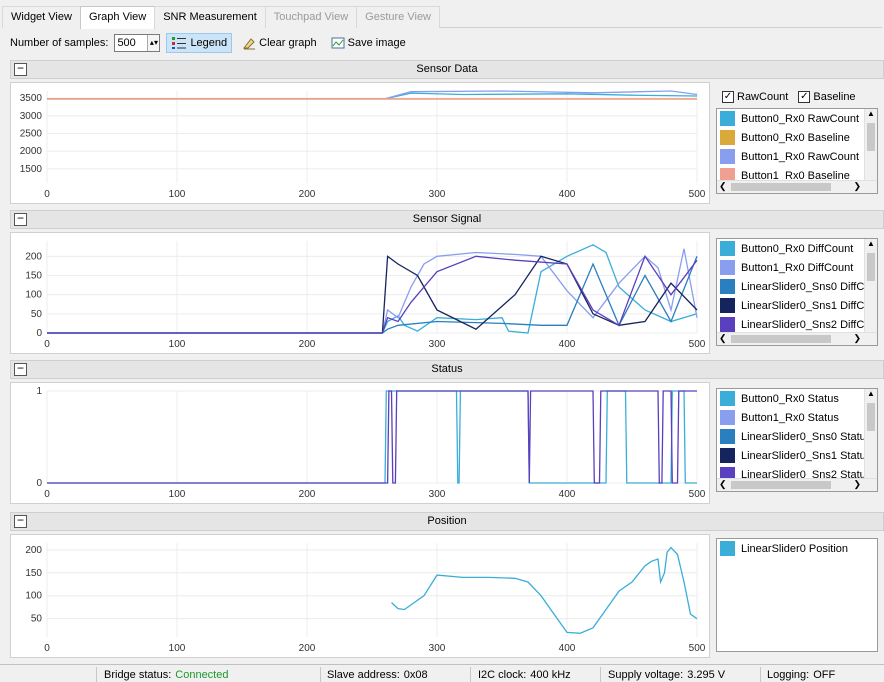  I want to click on legend-item: Button0_Rx0 DiffCount, so click(797, 248).